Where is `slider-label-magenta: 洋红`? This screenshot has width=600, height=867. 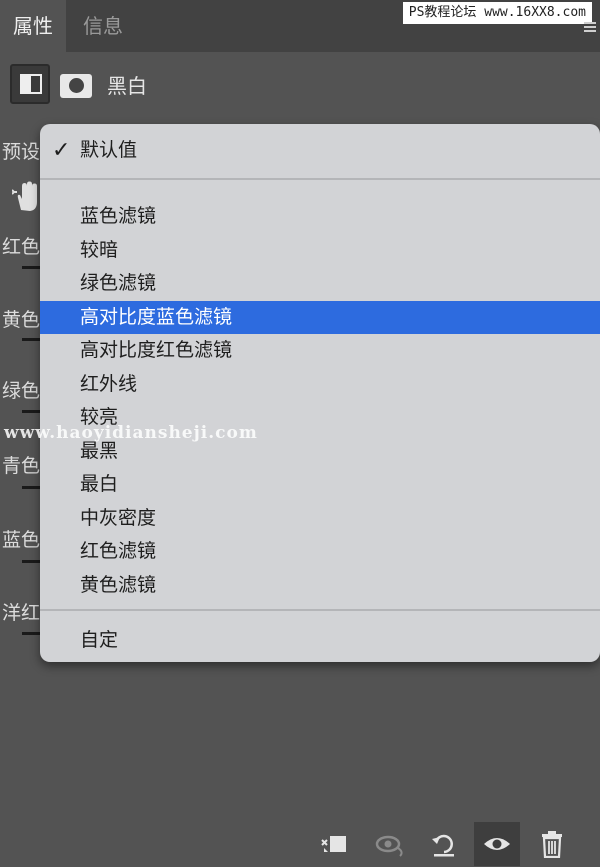 slider-label-magenta: 洋红 is located at coordinates (21, 613).